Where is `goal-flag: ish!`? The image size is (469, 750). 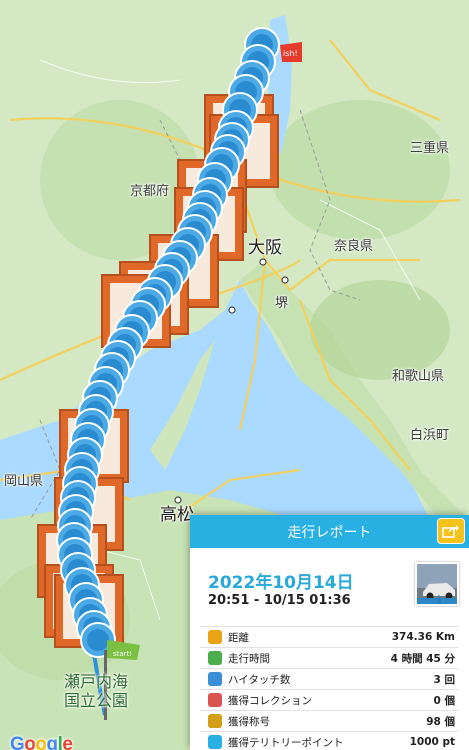 goal-flag: ish! is located at coordinates (291, 52).